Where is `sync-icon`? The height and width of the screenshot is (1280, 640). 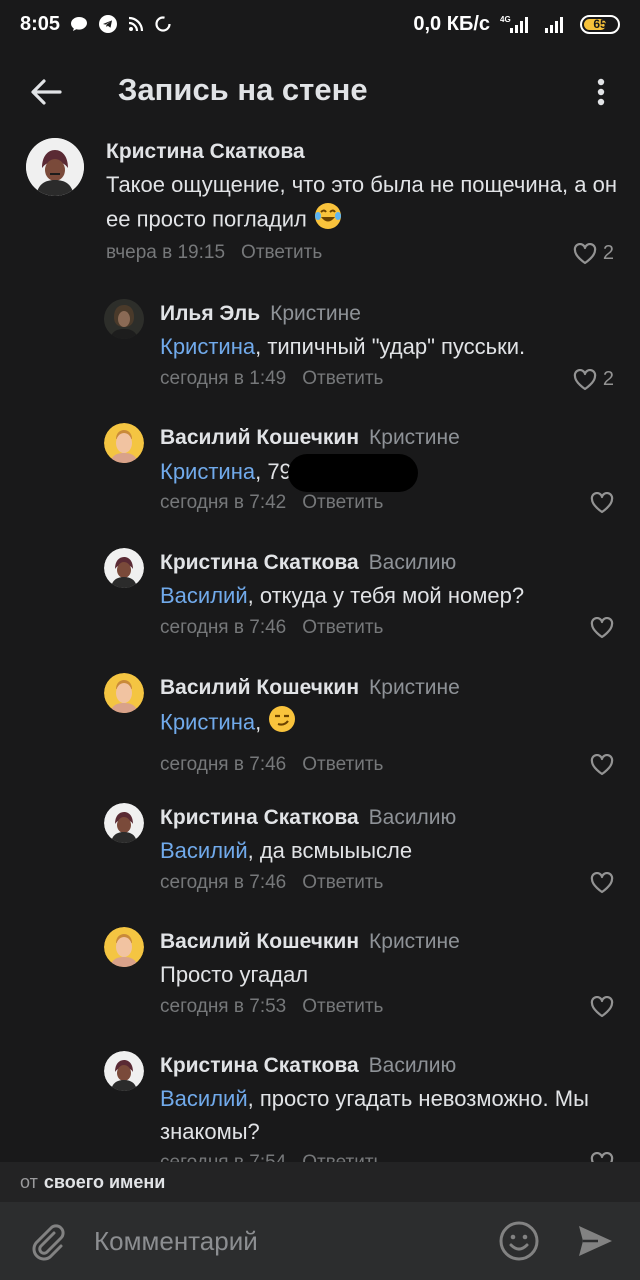 sync-icon is located at coordinates (163, 24).